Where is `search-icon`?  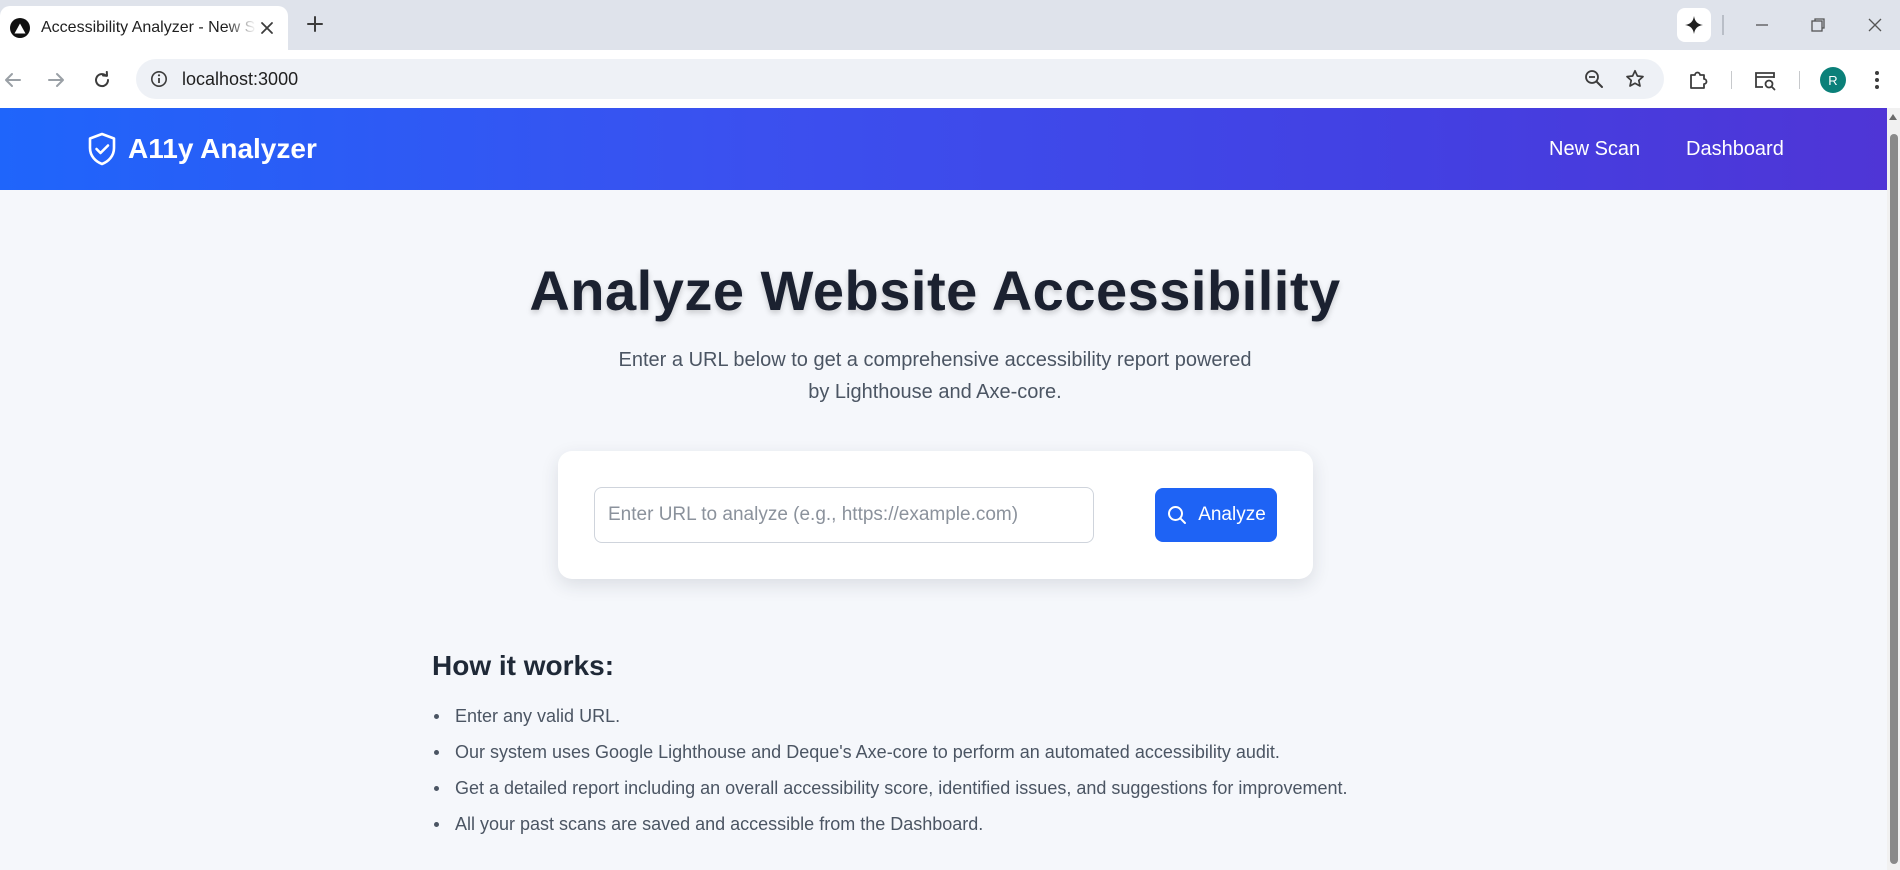 search-icon is located at coordinates (1177, 515).